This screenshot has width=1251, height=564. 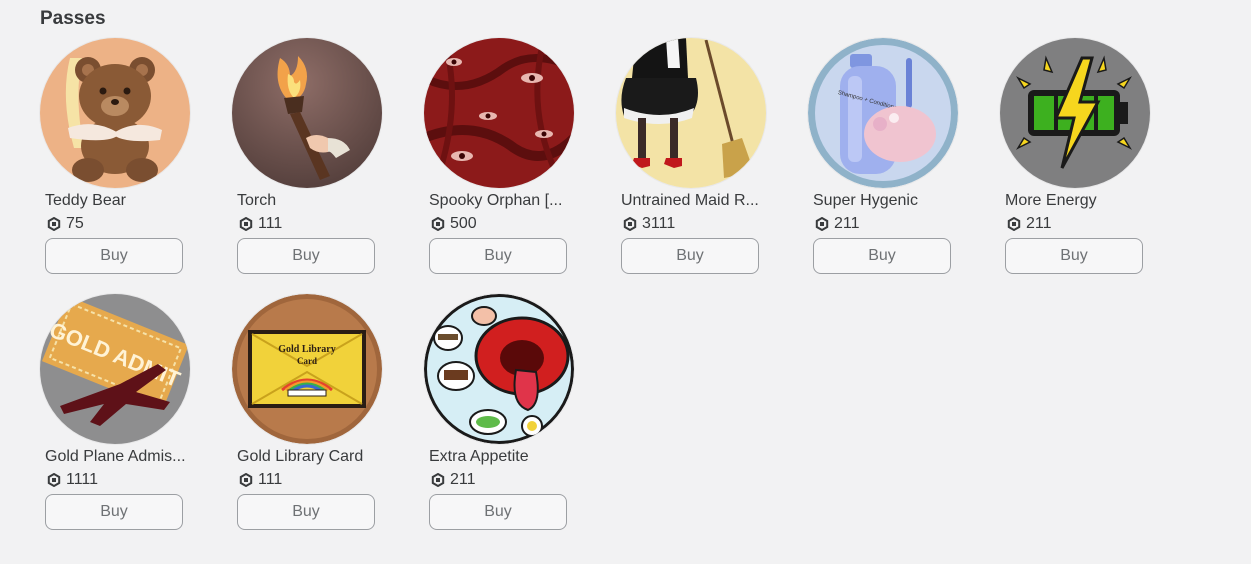 What do you see at coordinates (307, 113) in the screenshot?
I see `torch-icon` at bounding box center [307, 113].